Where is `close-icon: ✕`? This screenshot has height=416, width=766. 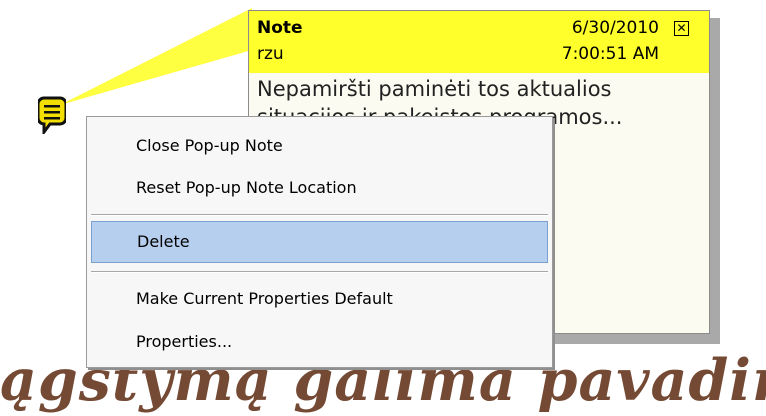 close-icon: ✕ is located at coordinates (681, 28).